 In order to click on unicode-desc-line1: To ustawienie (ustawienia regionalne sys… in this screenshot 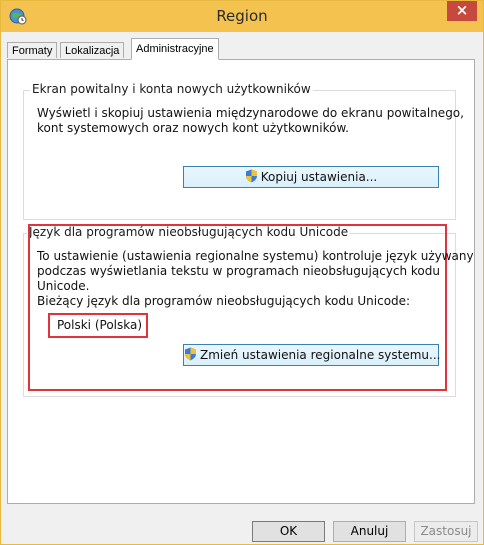, I will do `click(255, 256)`.